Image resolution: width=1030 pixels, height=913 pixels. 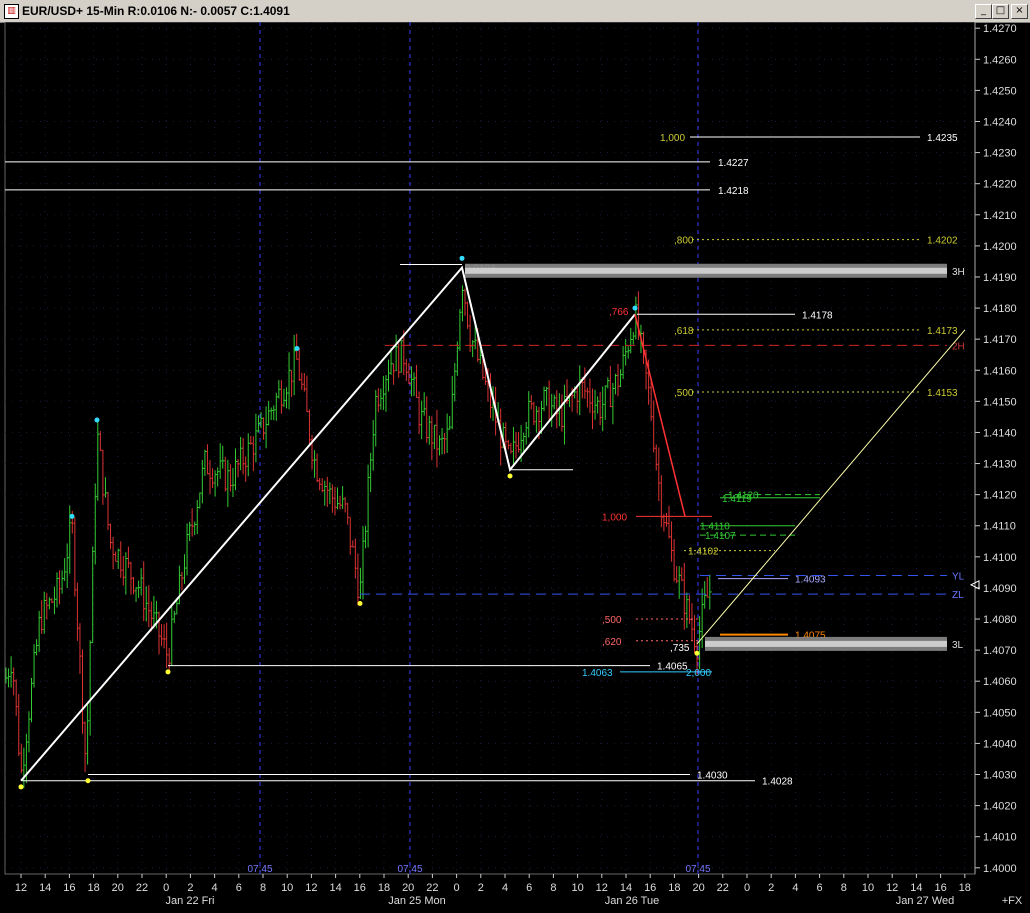 What do you see at coordinates (1000, 278) in the screenshot?
I see `y-tick-label: 1.4190` at bounding box center [1000, 278].